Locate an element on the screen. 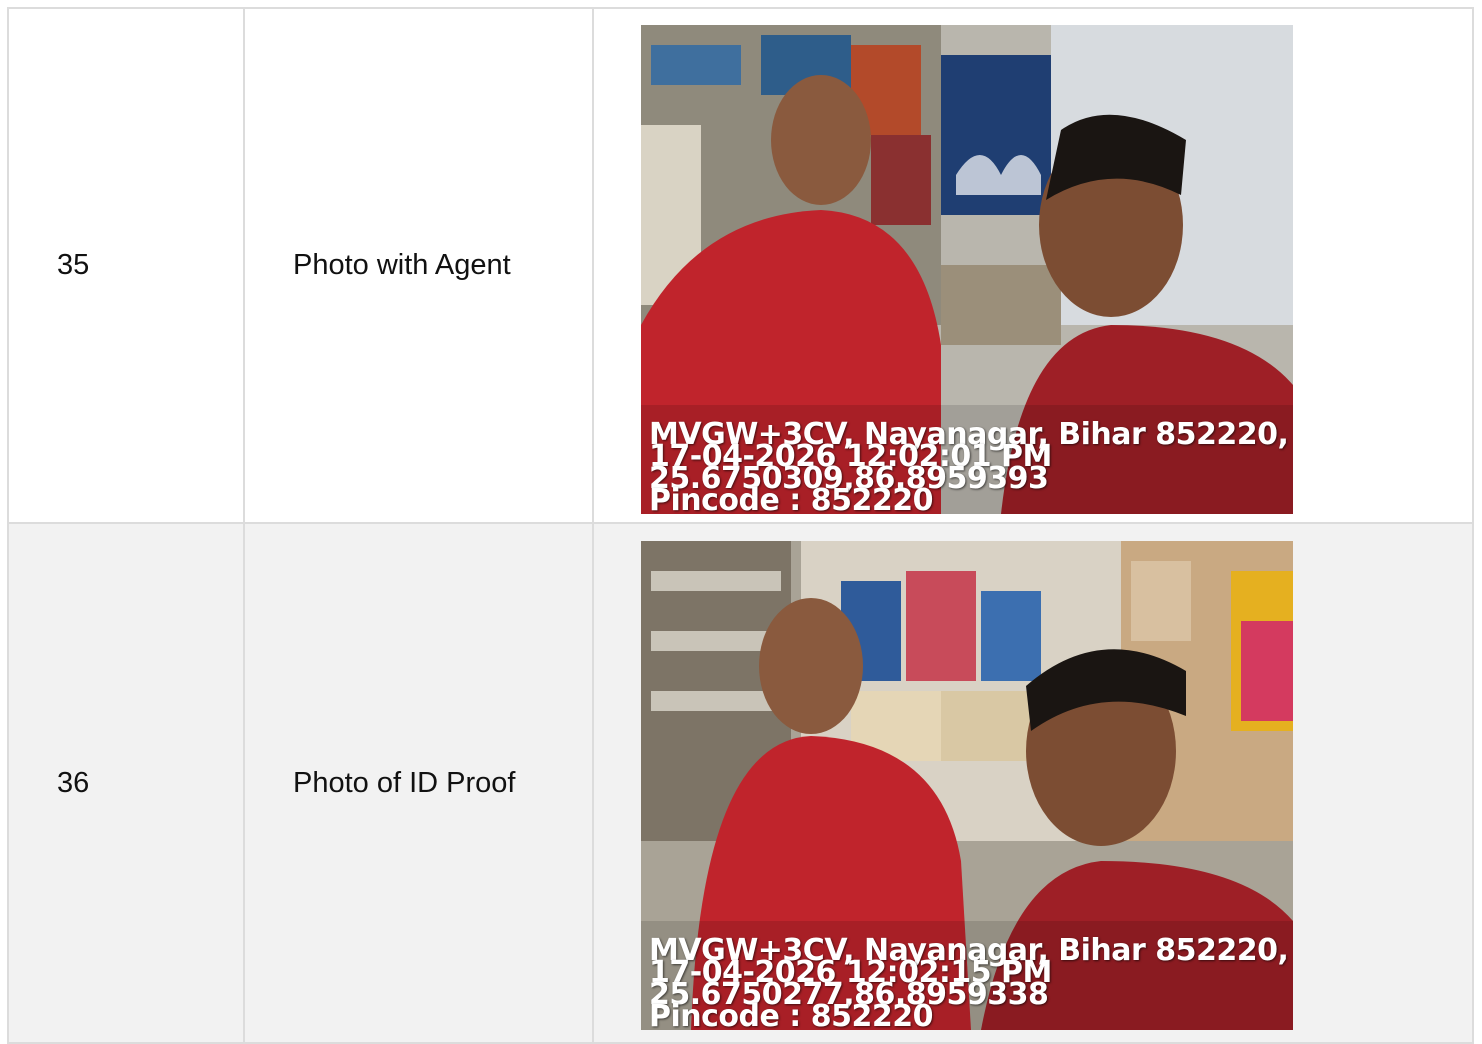 The width and height of the screenshot is (1482, 1044). row-label: Photo of ID Proof is located at coordinates (418, 783).